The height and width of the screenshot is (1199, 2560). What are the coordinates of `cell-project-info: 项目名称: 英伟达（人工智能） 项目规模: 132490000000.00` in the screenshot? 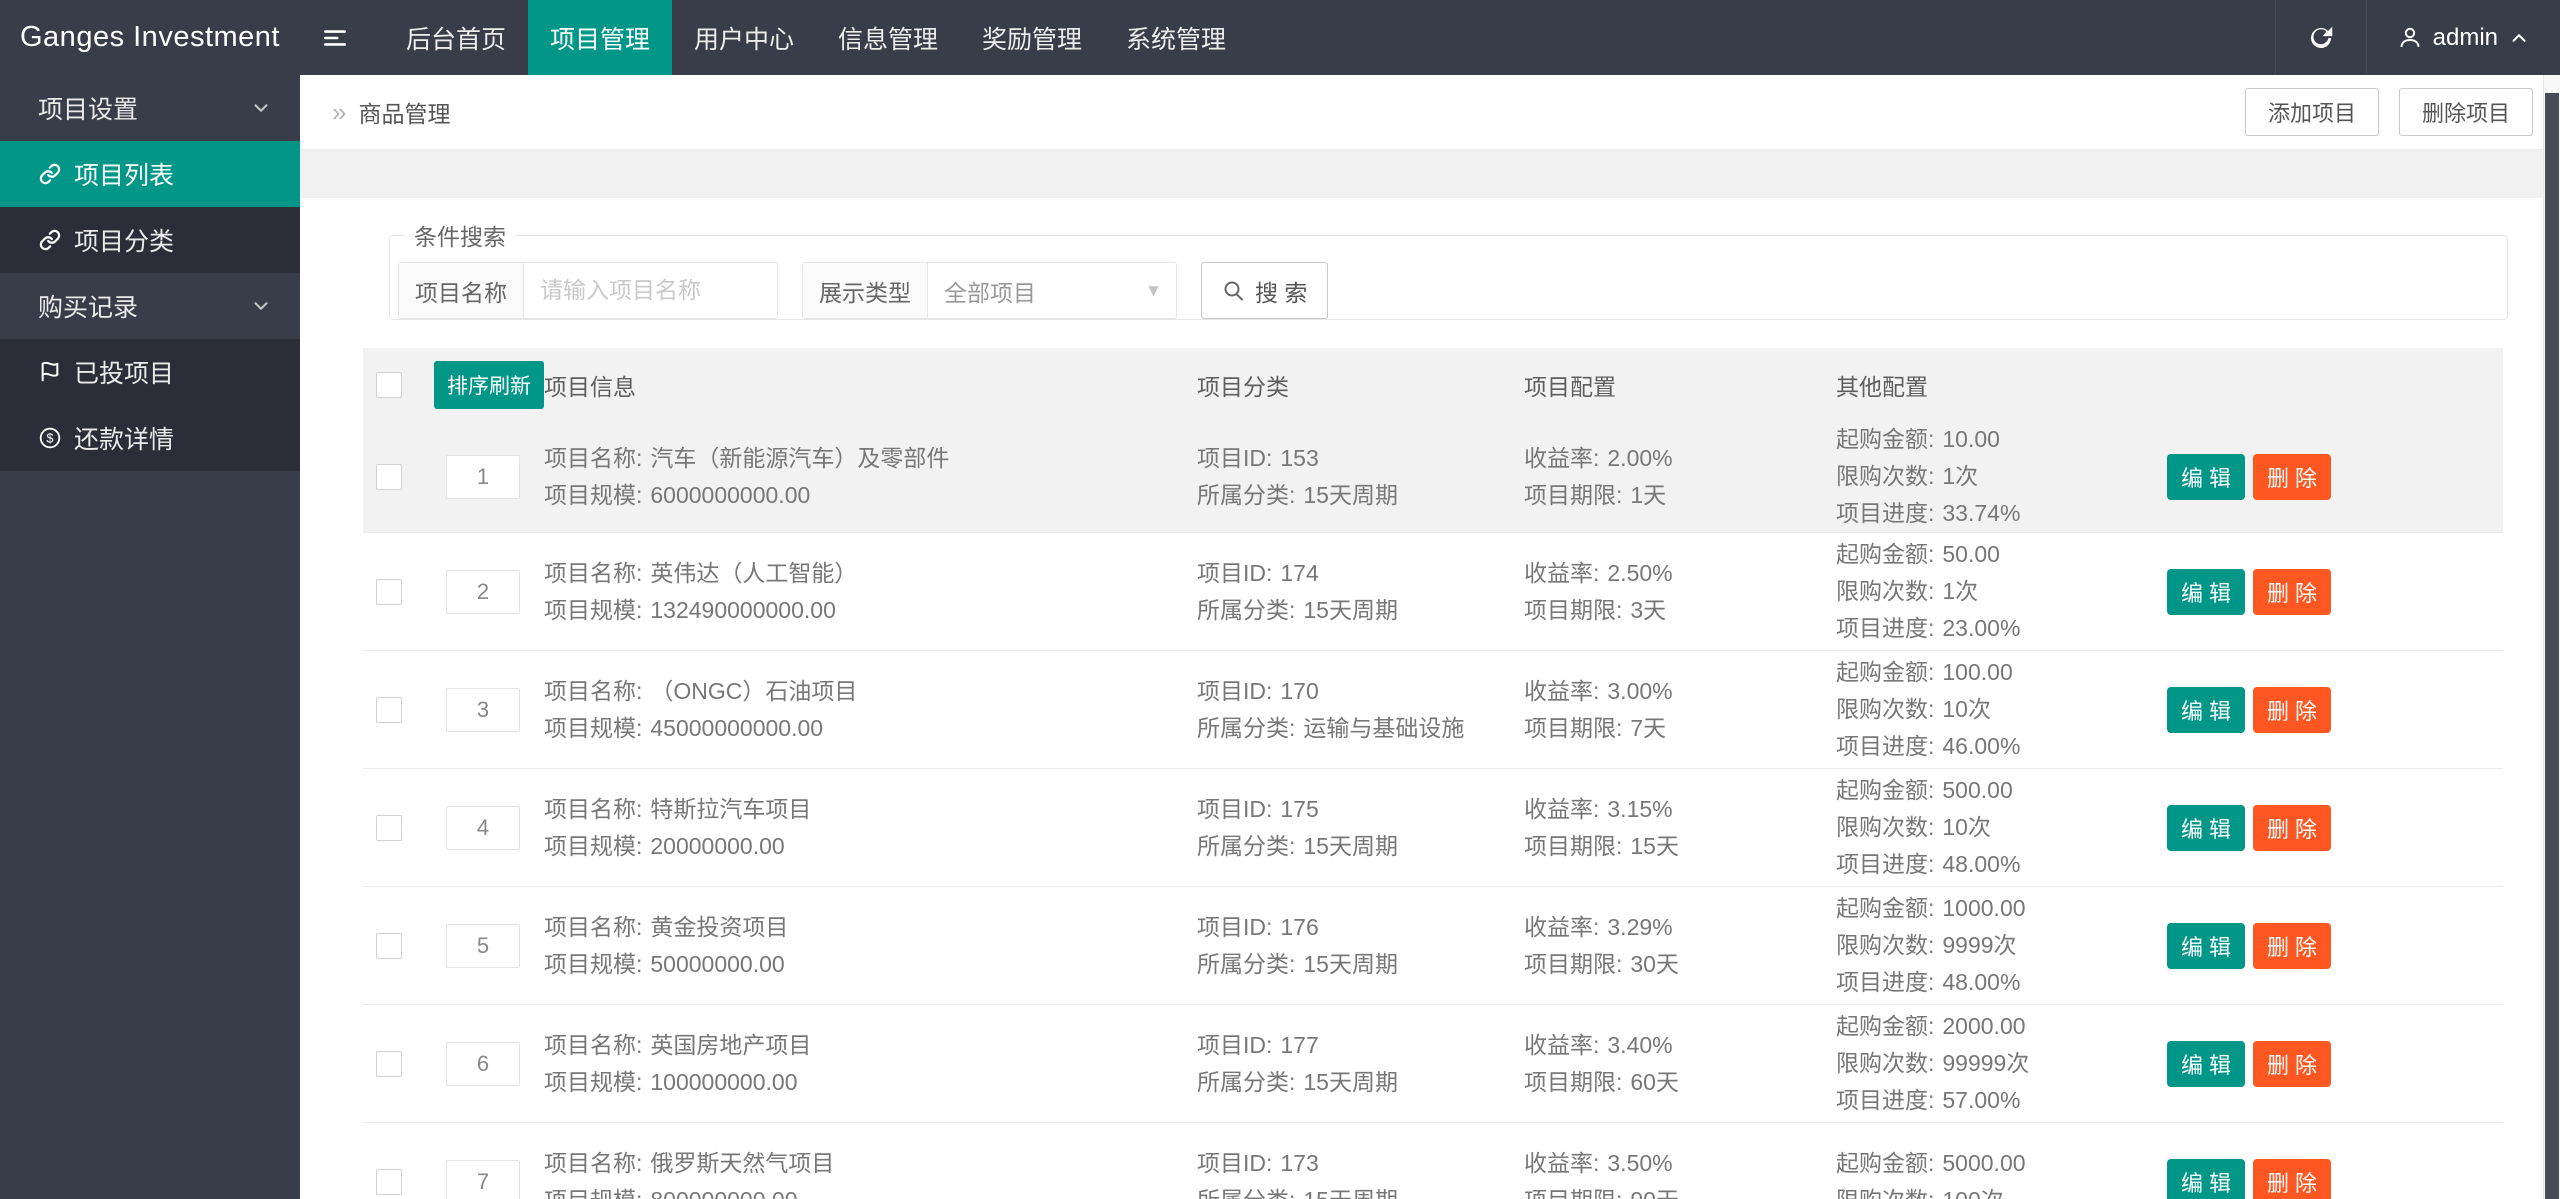 It's located at (701, 591).